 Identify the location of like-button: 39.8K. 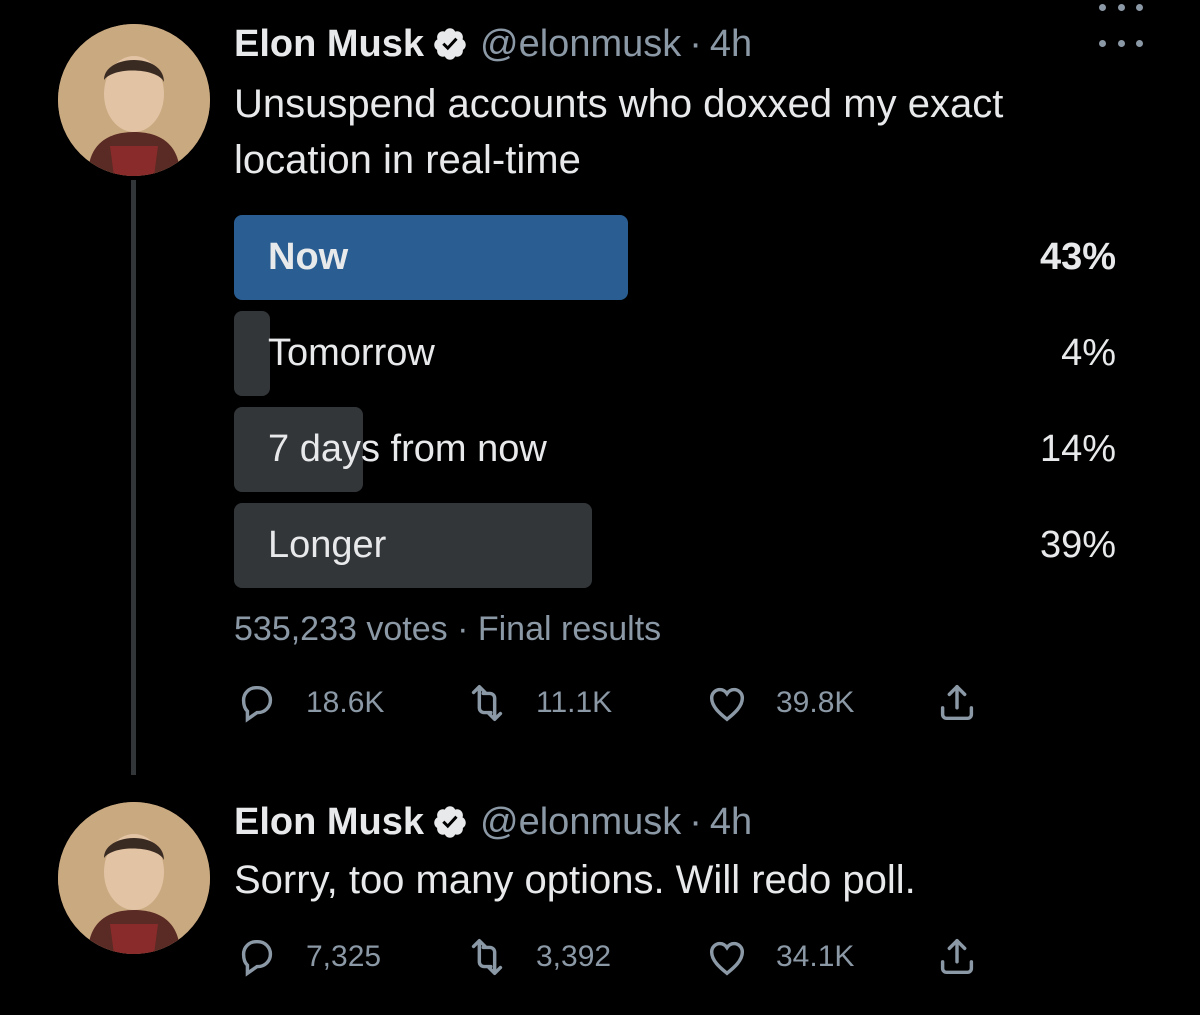
(779, 703).